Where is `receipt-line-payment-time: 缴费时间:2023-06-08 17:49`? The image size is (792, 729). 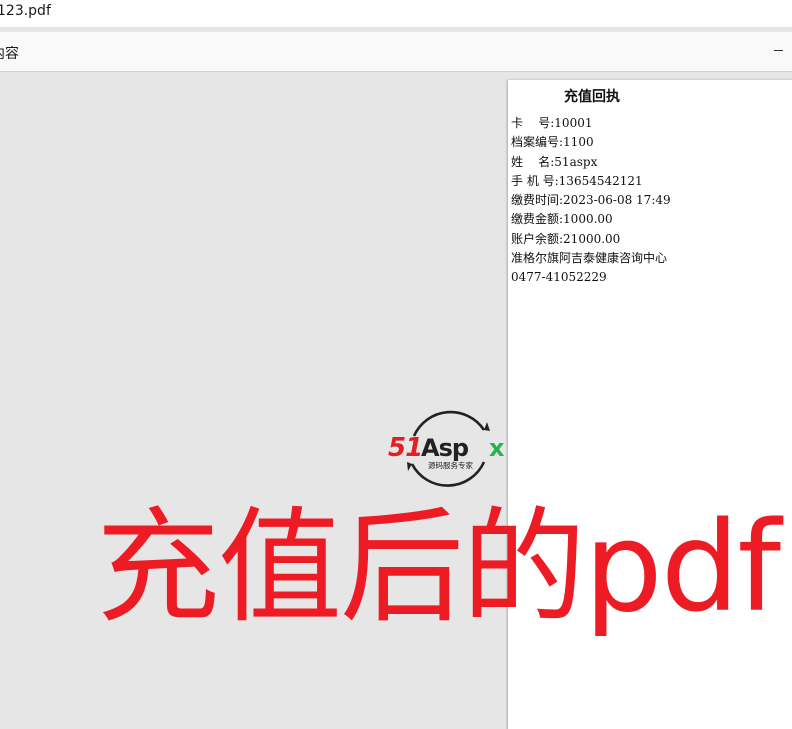 receipt-line-payment-time: 缴费时间:2023-06-08 17:49 is located at coordinates (591, 200).